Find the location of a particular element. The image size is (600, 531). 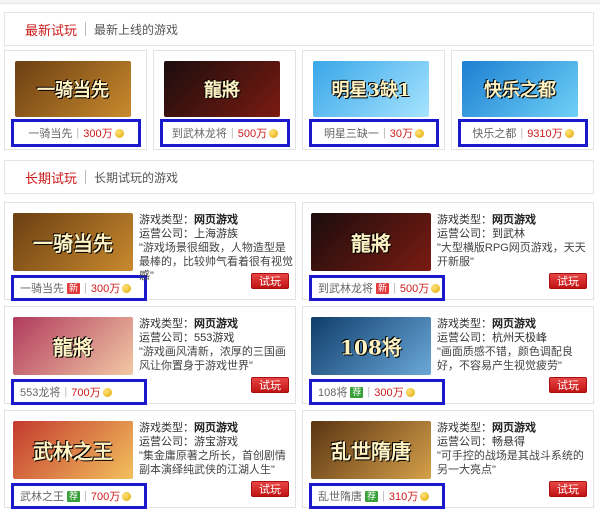

game-meta-highlight: 到武林龙将 | 500万 is located at coordinates (225, 133).